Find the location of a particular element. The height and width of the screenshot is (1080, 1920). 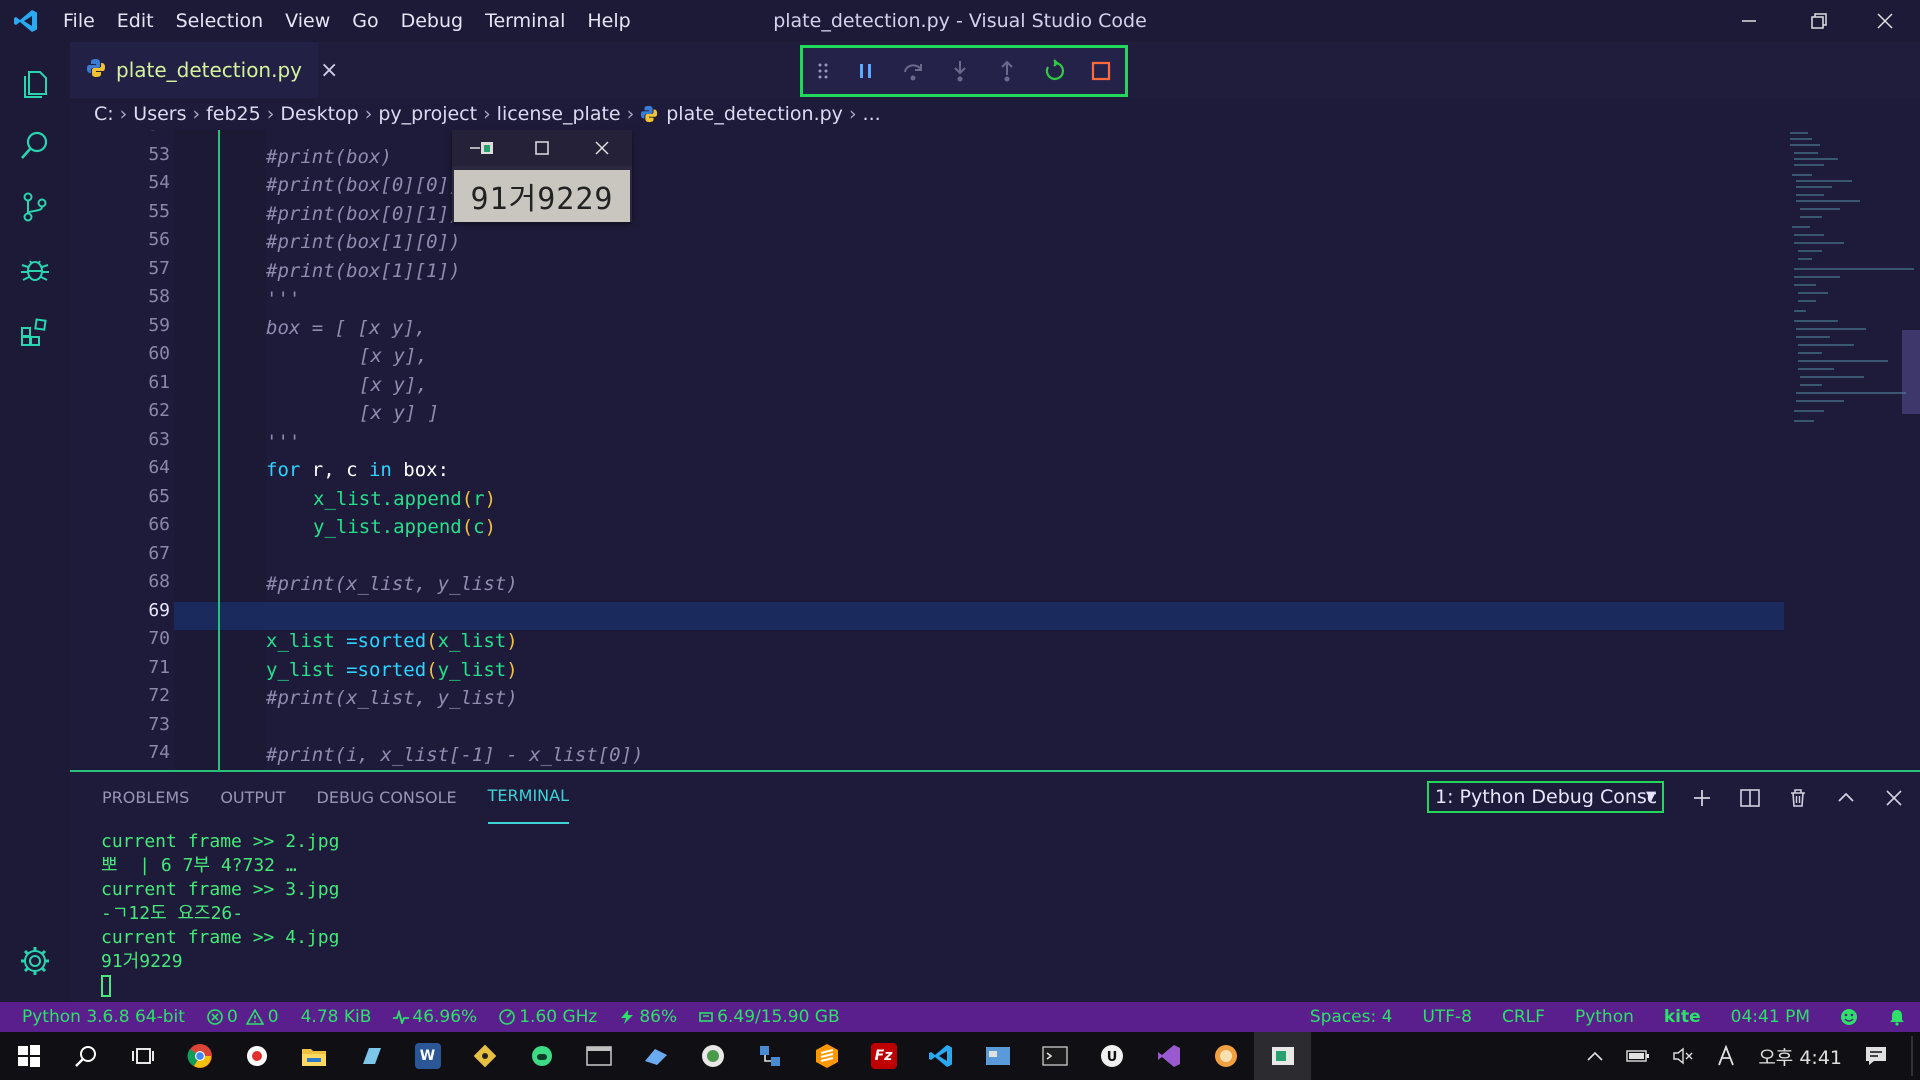

tab-plate-detection: plate_detection.py × is located at coordinates (204, 70).